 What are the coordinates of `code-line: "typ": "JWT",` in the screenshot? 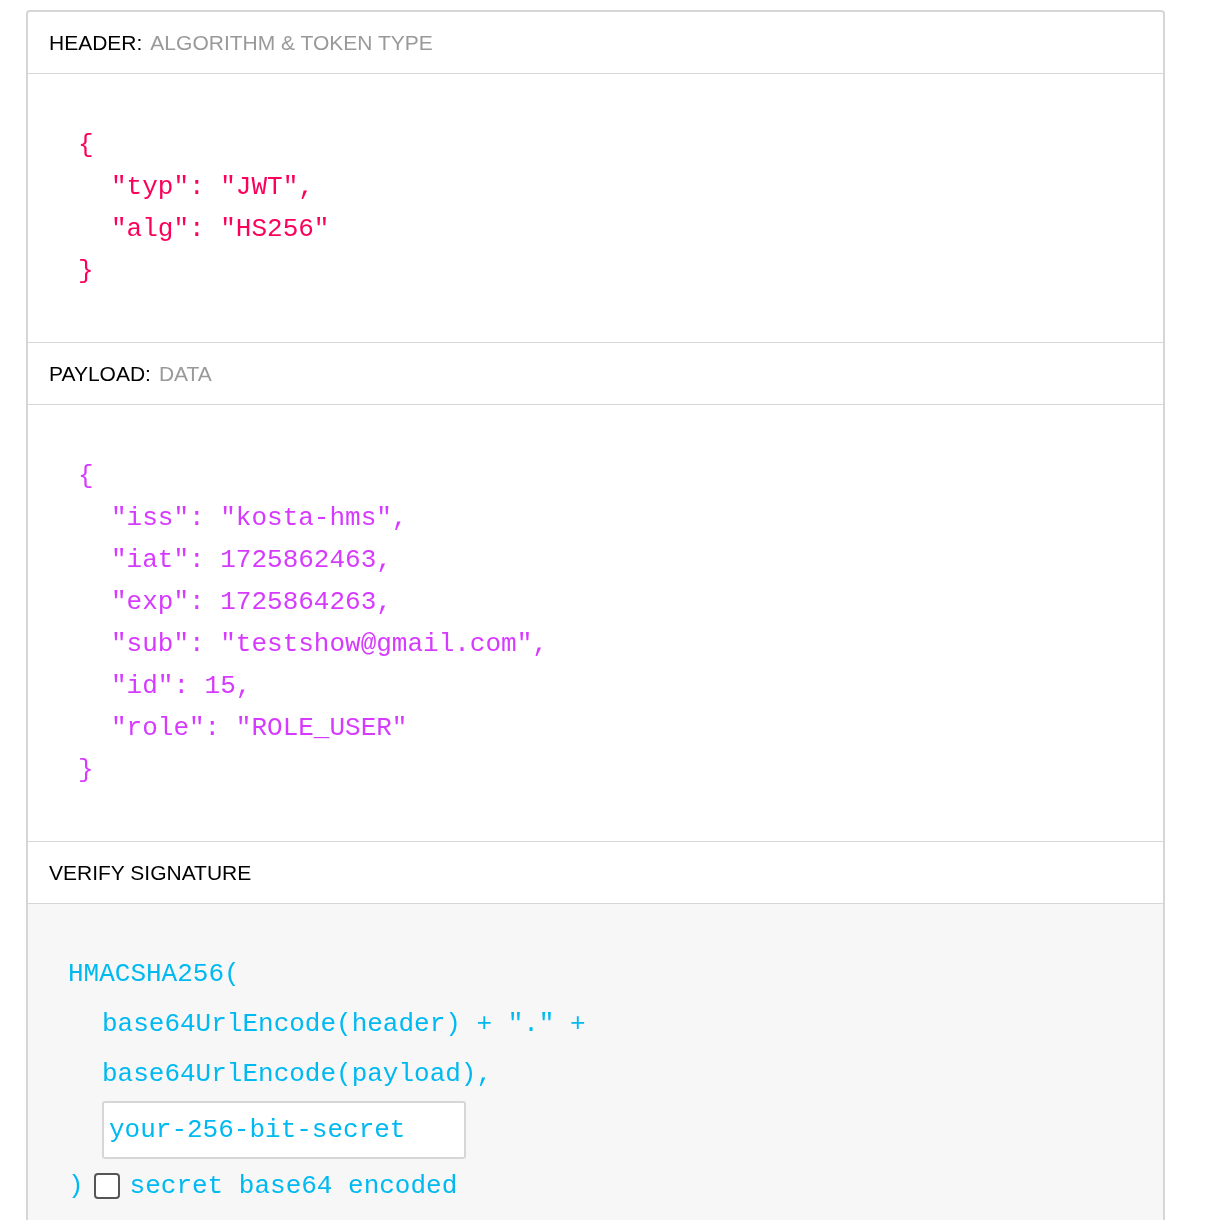 It's located at (212, 187).